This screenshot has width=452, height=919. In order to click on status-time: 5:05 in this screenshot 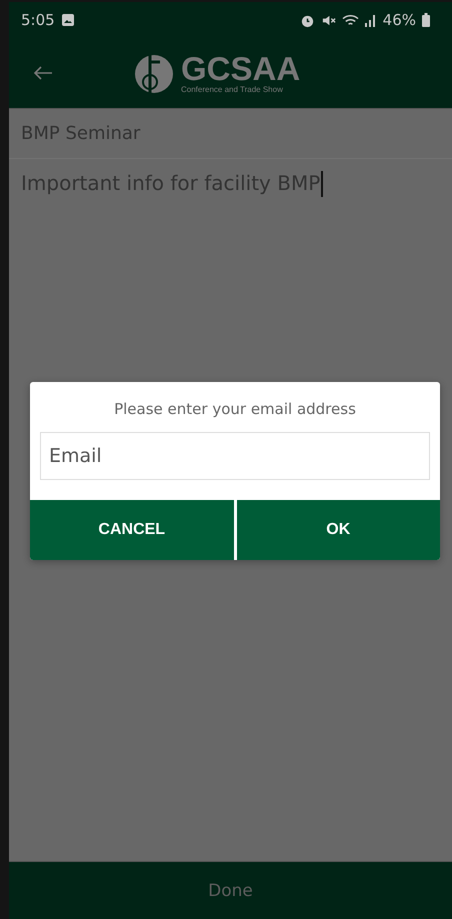, I will do `click(38, 20)`.